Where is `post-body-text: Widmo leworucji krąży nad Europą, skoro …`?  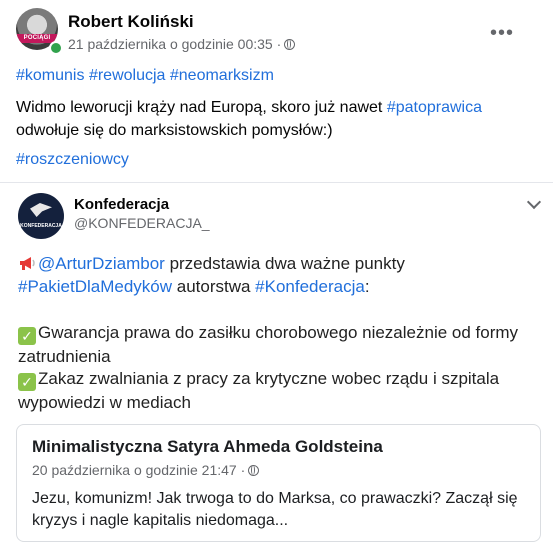 post-body-text: Widmo leworucji krąży nad Europą, skoro … is located at coordinates (201, 107).